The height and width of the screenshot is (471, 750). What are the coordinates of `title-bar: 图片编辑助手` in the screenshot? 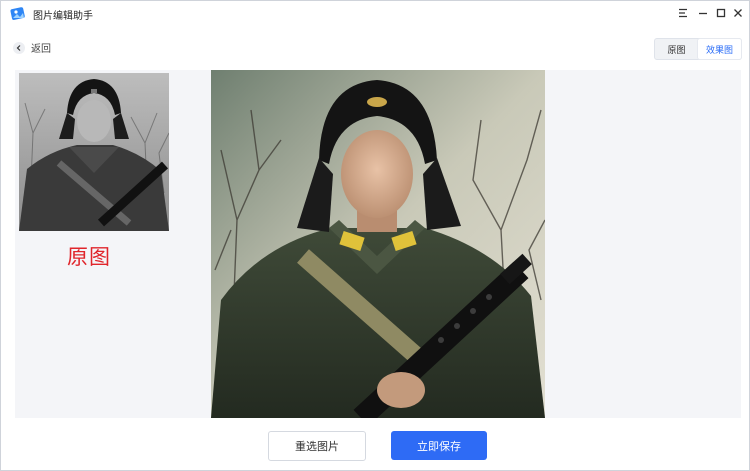 It's located at (375, 14).